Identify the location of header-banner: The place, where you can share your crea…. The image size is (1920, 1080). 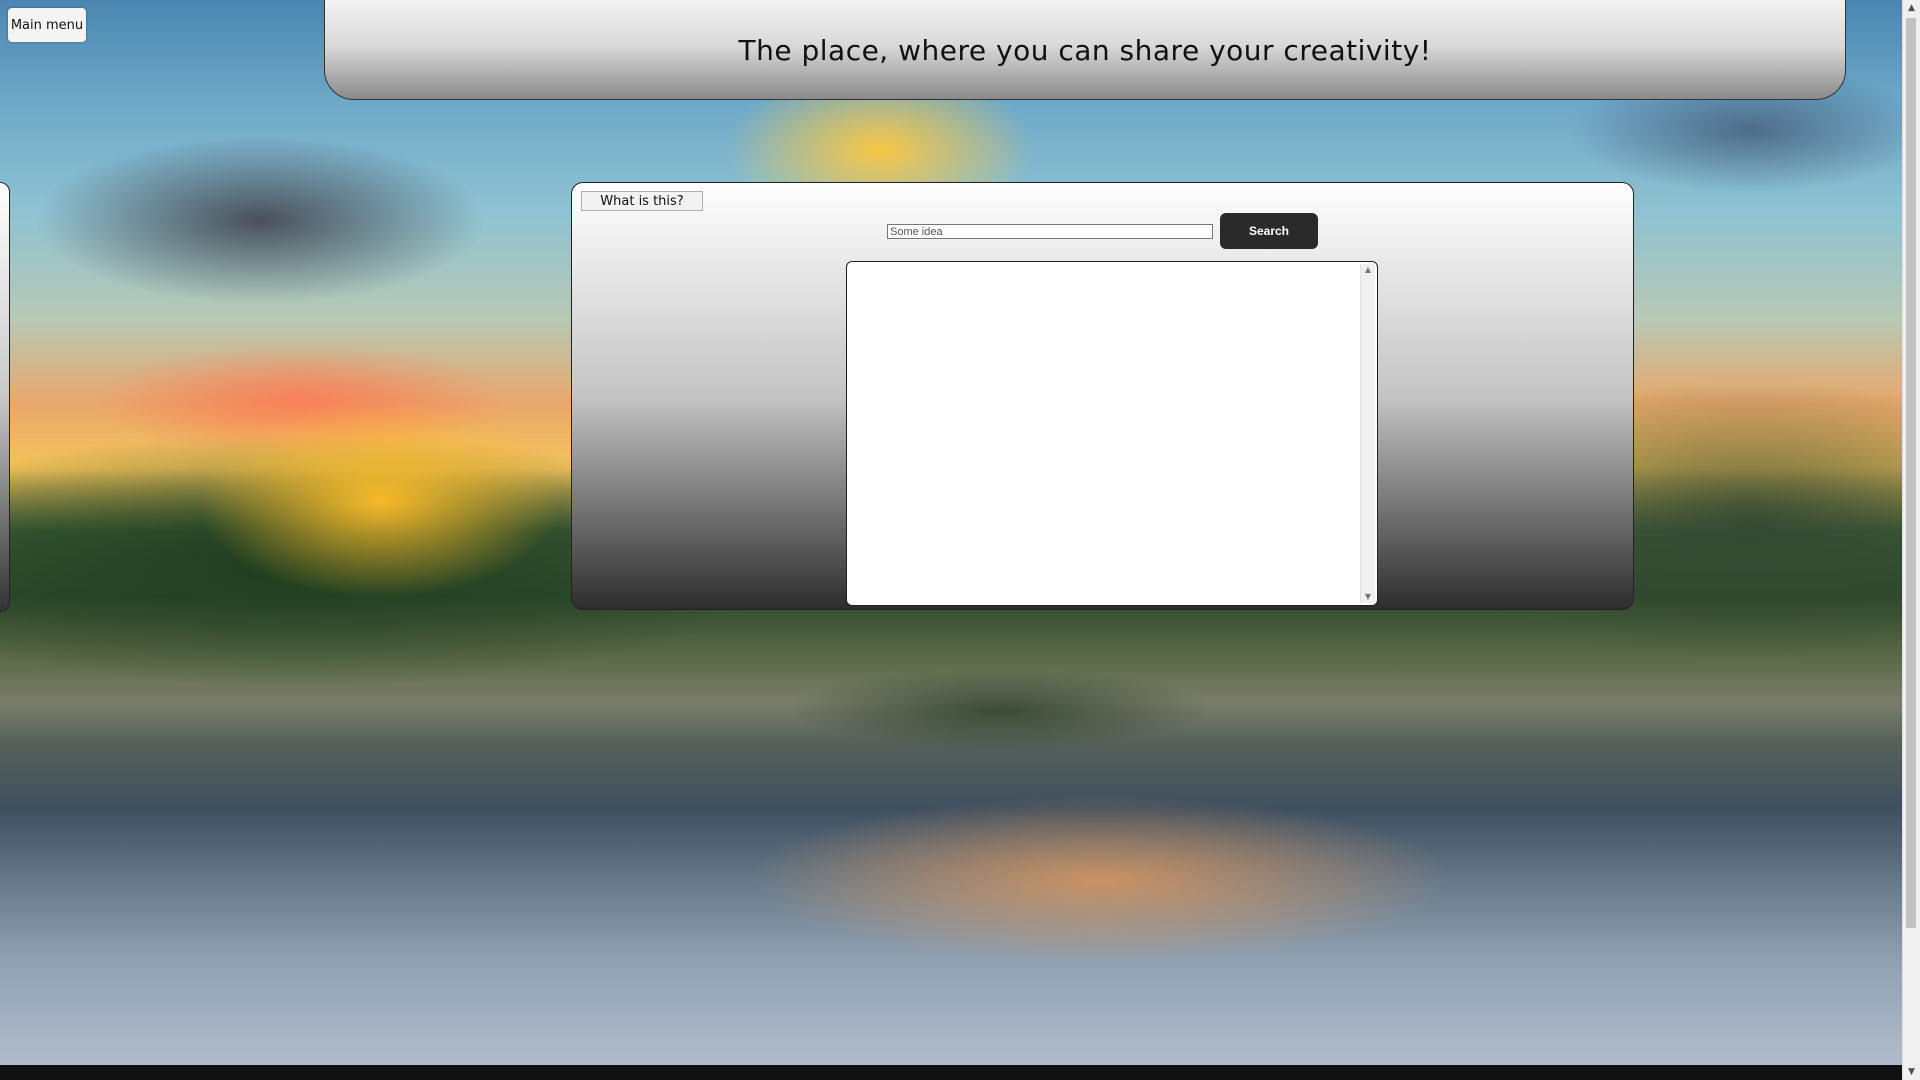
(1085, 50).